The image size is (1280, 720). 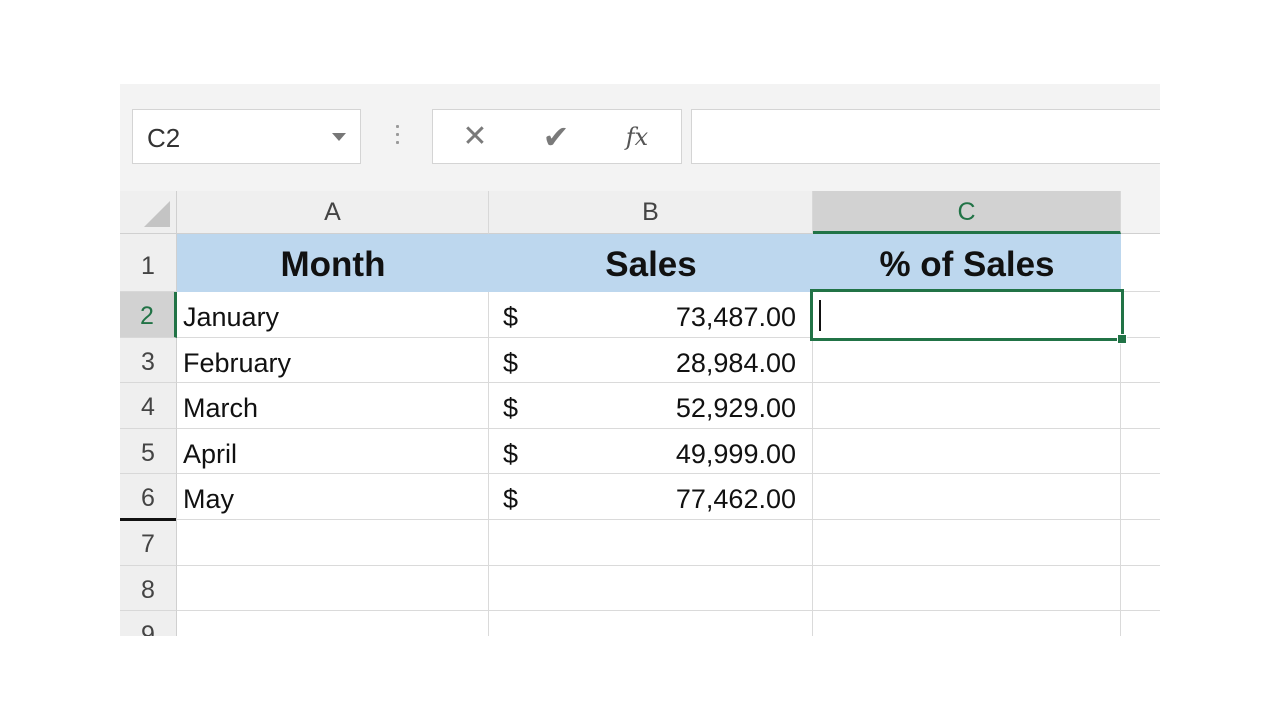 What do you see at coordinates (735, 499) in the screenshot?
I see `sales-amount: 77,462.00` at bounding box center [735, 499].